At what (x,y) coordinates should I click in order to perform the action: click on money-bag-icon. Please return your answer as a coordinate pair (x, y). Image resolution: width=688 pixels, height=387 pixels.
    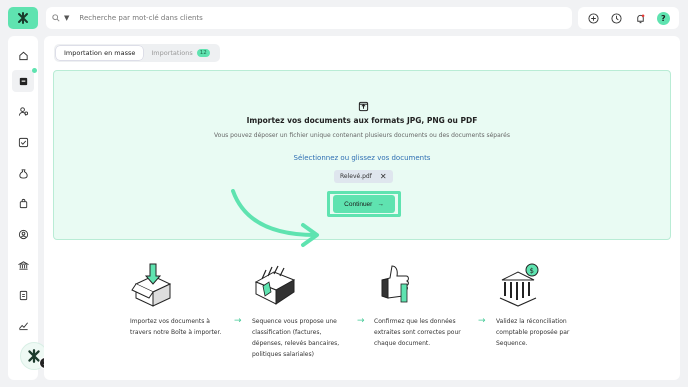
    Looking at the image, I should click on (23, 173).